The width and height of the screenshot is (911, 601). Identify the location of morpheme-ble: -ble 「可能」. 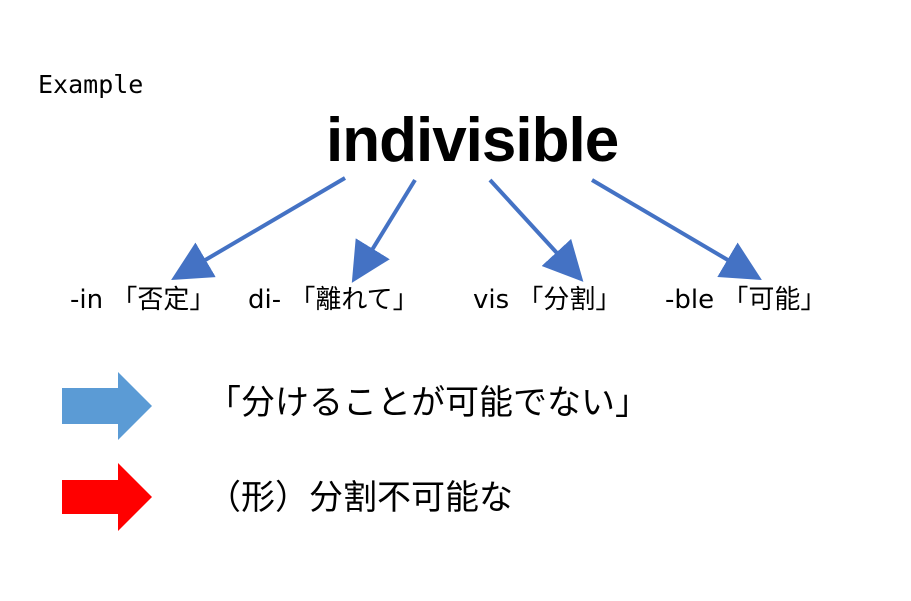
(746, 300).